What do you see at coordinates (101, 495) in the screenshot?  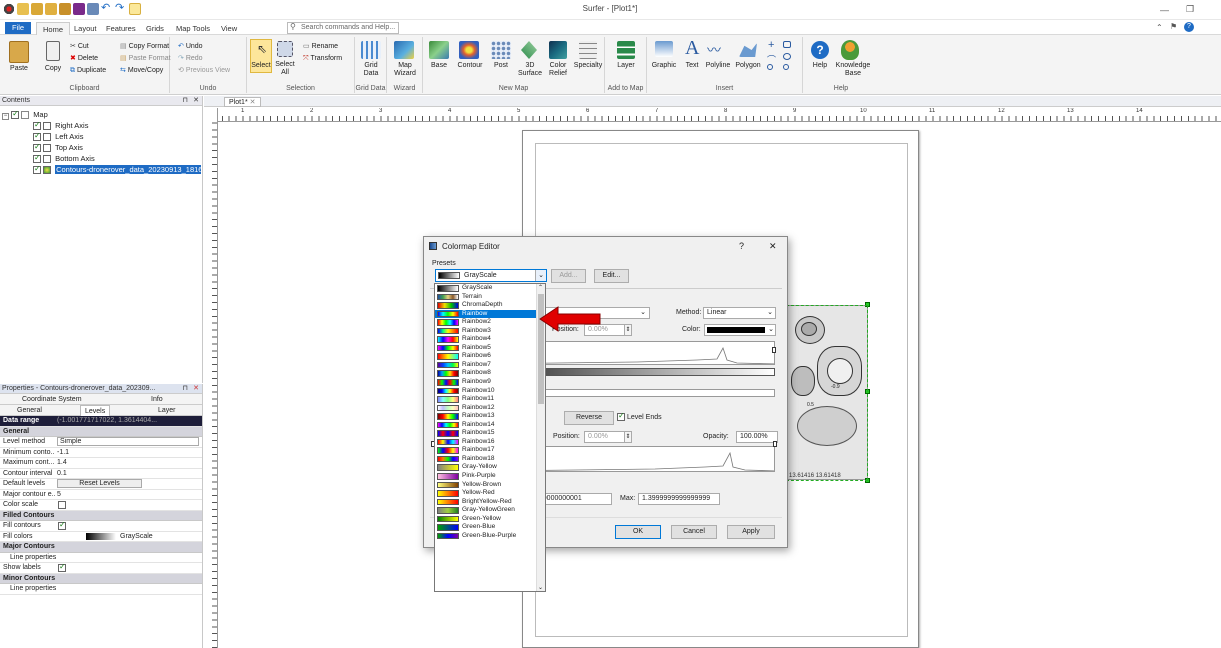 I see `prop-major-contour-every: Major contour e... 5` at bounding box center [101, 495].